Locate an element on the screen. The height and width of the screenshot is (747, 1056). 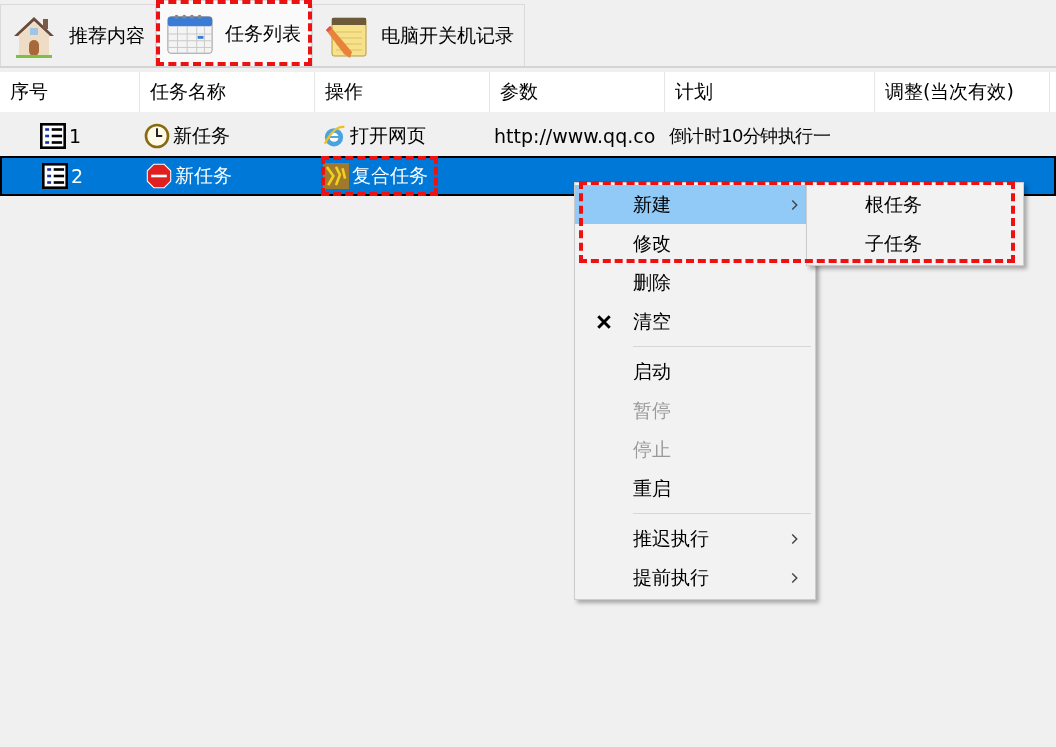
menu-item: 启动 is located at coordinates (695, 371).